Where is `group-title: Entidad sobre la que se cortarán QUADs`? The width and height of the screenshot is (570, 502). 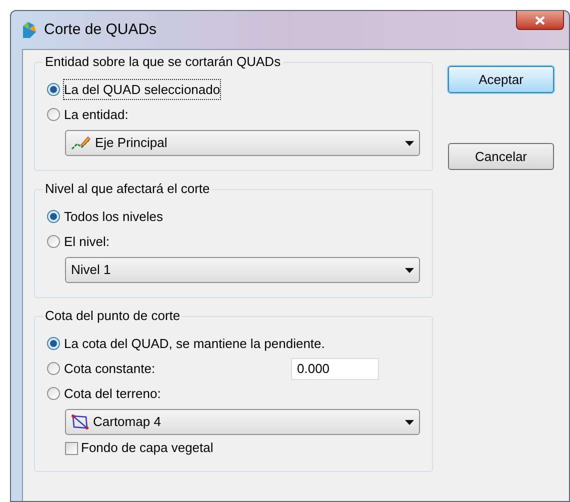
group-title: Entidad sobre la que se cortarán QUADs is located at coordinates (163, 62).